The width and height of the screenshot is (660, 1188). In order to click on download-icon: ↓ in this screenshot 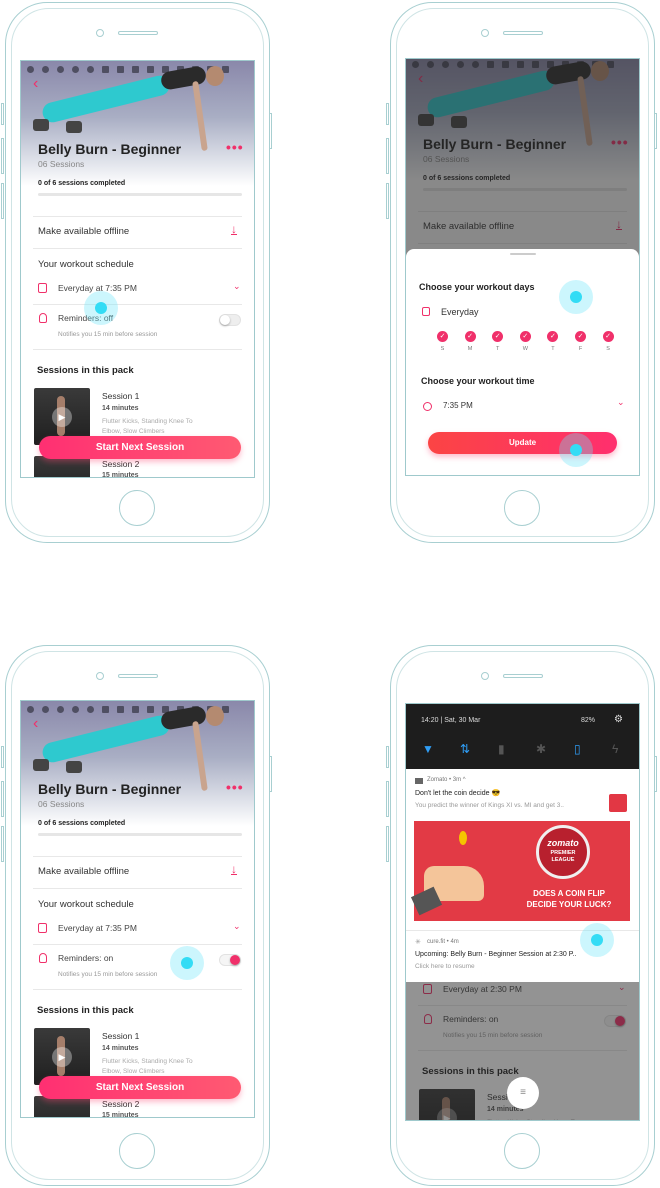, I will do `click(234, 229)`.